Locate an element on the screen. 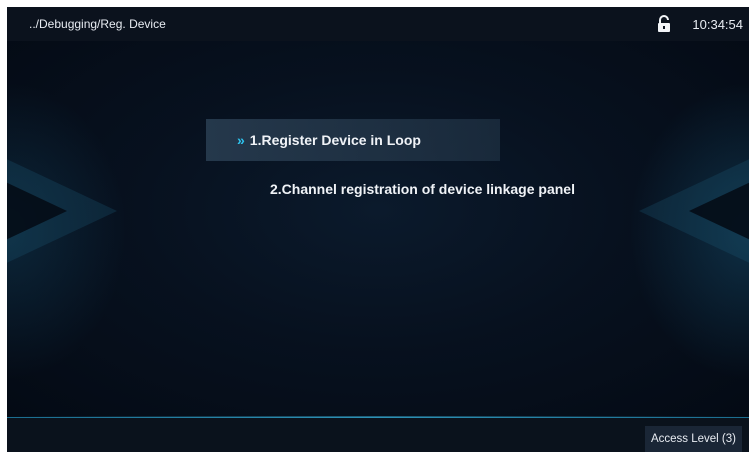 The image size is (749, 452). bottom-bar: Access Level (3) is located at coordinates (378, 434).